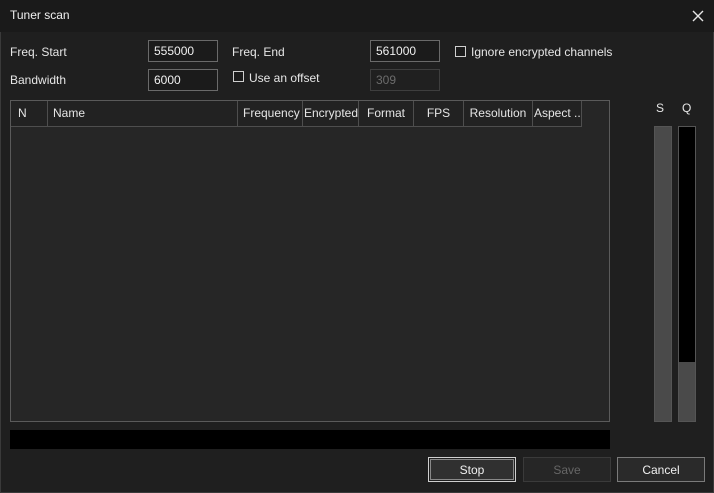  I want to click on column-encrypted: Encrypted, so click(331, 113).